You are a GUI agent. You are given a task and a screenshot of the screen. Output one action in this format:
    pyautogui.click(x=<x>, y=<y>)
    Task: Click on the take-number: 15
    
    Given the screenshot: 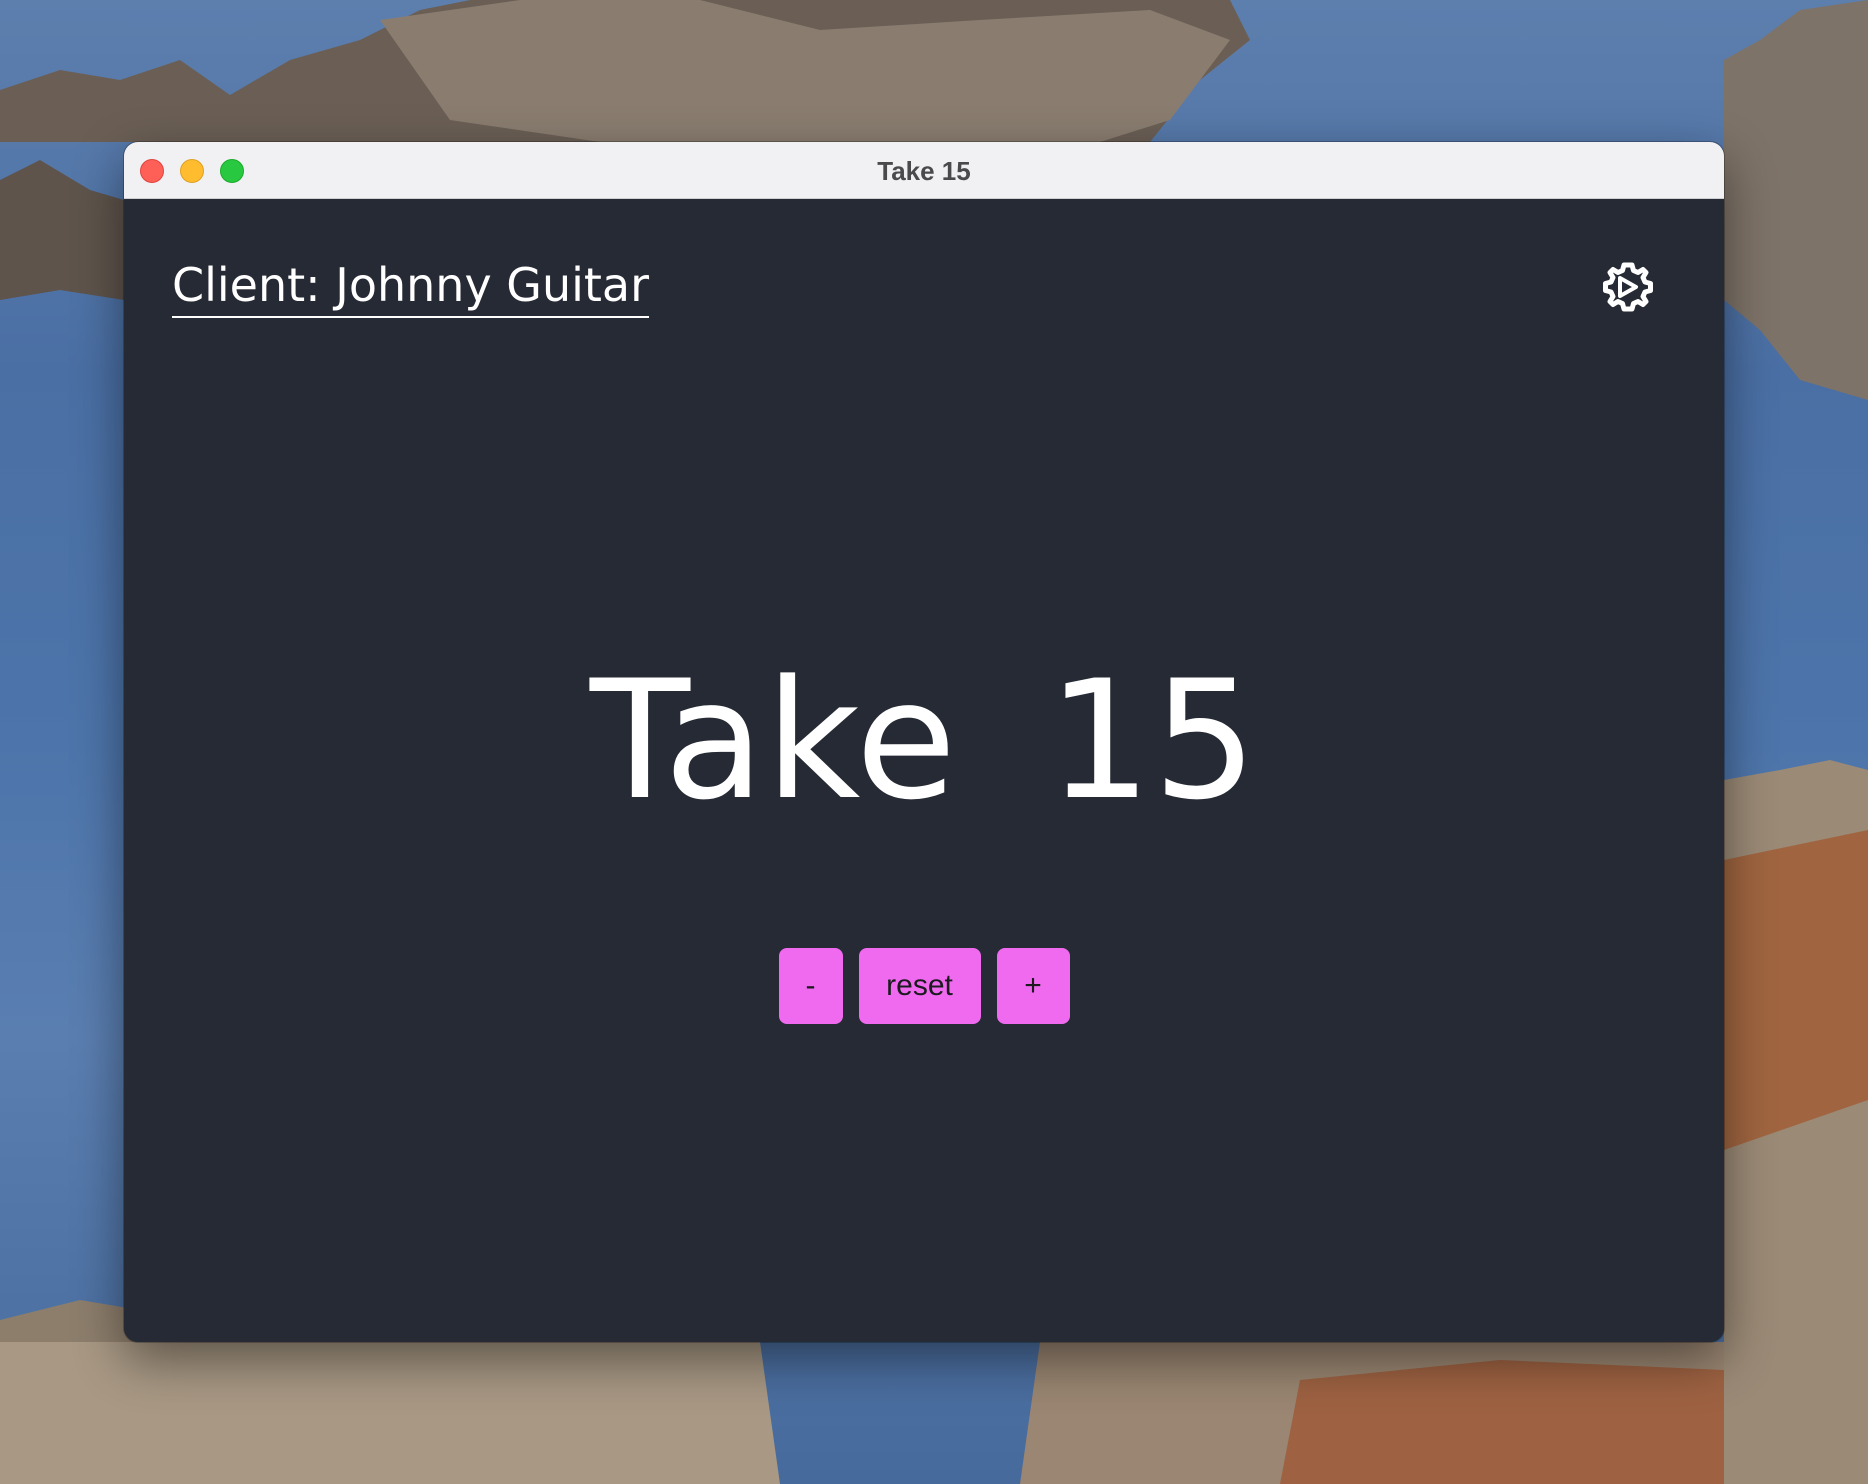 What is the action you would take?
    pyautogui.click(x=1153, y=740)
    